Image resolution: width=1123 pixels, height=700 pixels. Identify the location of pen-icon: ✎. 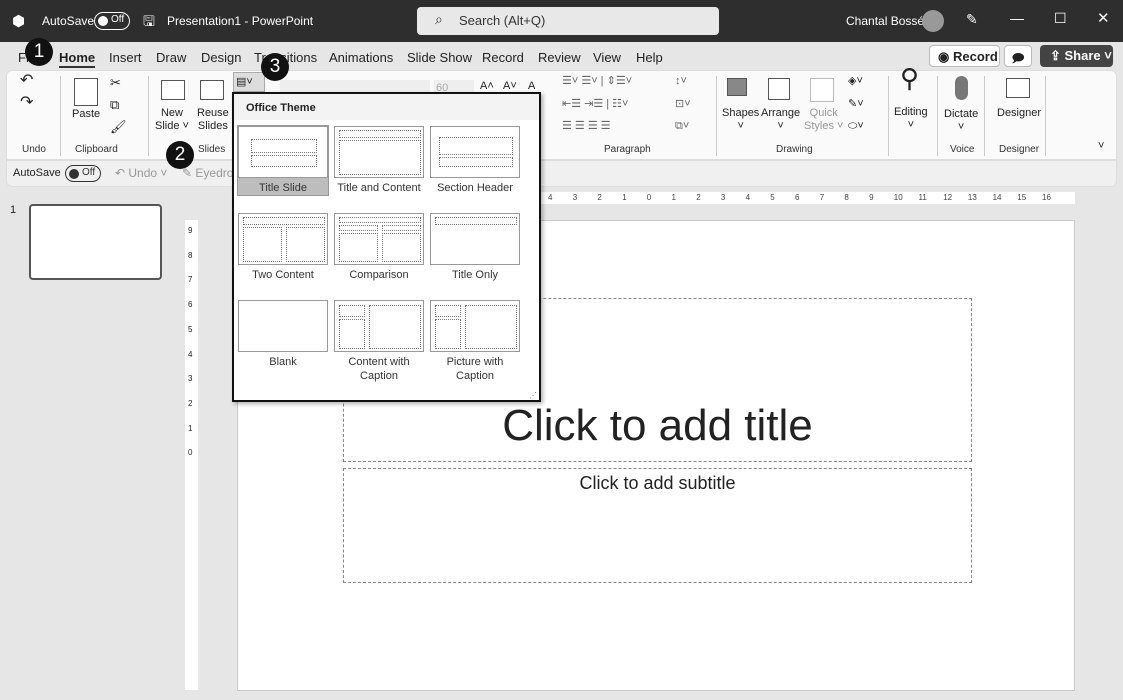
(972, 19).